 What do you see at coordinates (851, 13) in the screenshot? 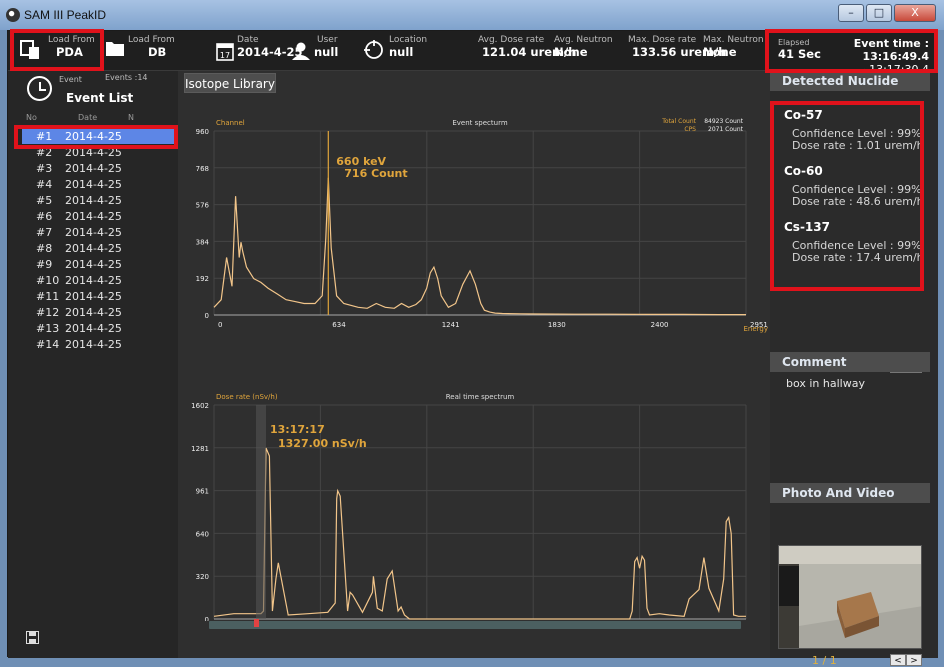
I see `minimize-button: –` at bounding box center [851, 13].